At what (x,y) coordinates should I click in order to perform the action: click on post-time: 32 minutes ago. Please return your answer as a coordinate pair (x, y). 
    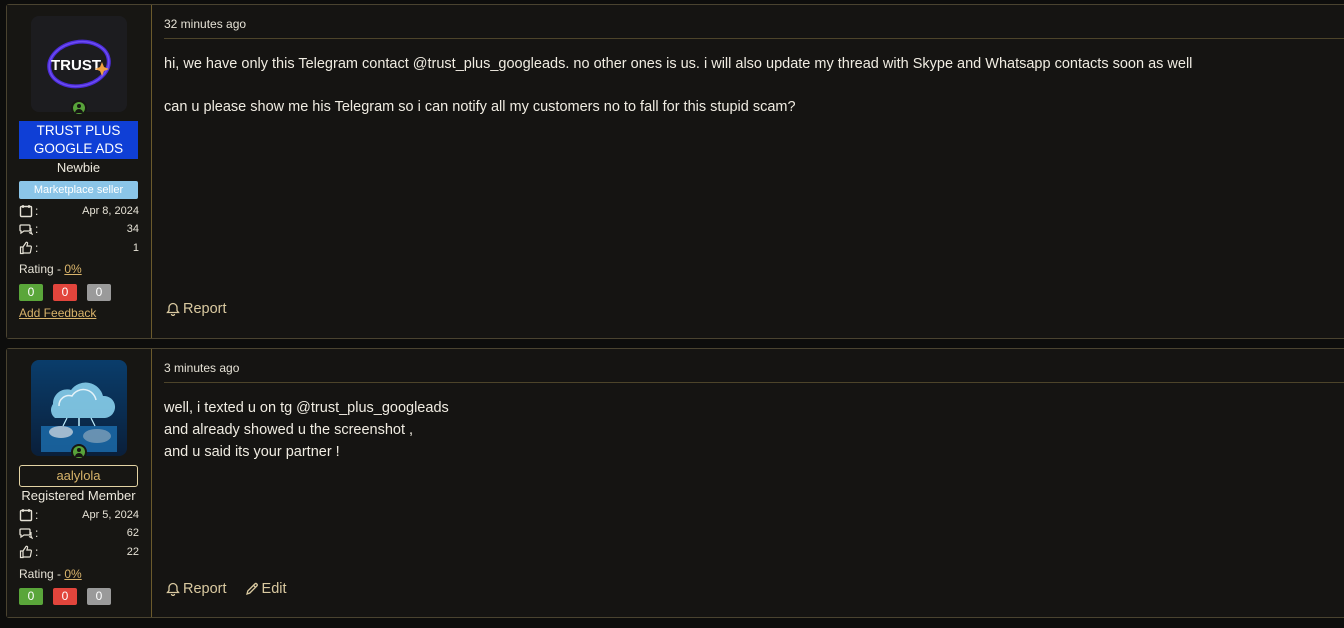
    Looking at the image, I should click on (205, 24).